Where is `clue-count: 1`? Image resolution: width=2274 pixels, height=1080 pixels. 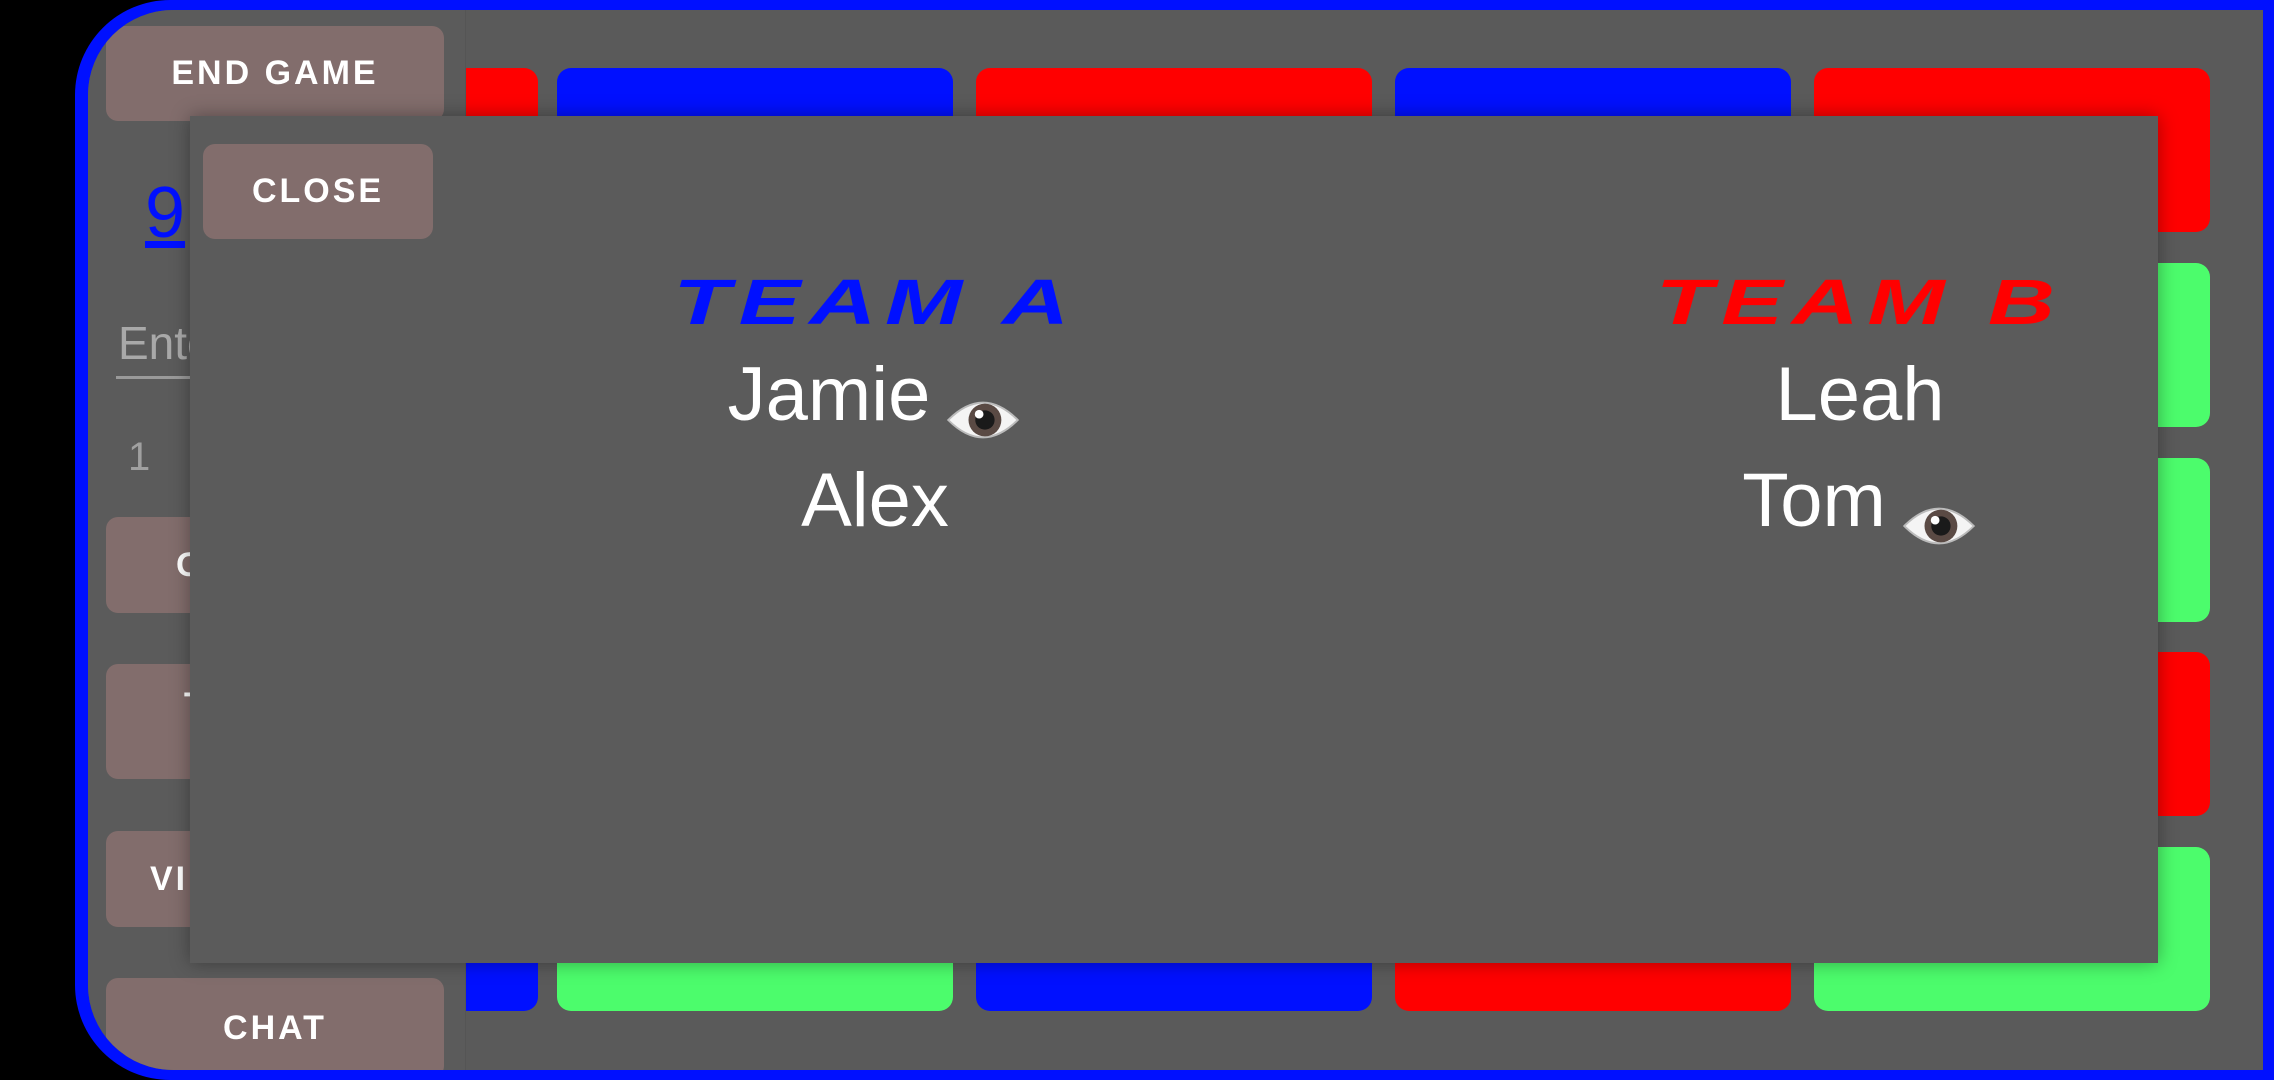
clue-count: 1 is located at coordinates (139, 457).